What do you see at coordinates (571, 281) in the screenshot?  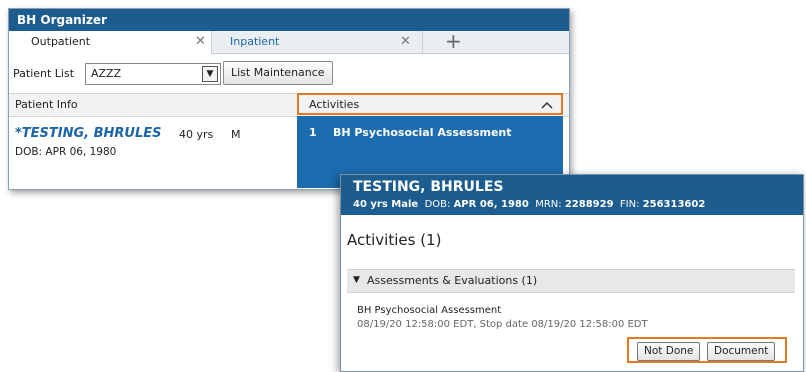 I see `section-assessments: ▼ Assessments & Evaluations (1)` at bounding box center [571, 281].